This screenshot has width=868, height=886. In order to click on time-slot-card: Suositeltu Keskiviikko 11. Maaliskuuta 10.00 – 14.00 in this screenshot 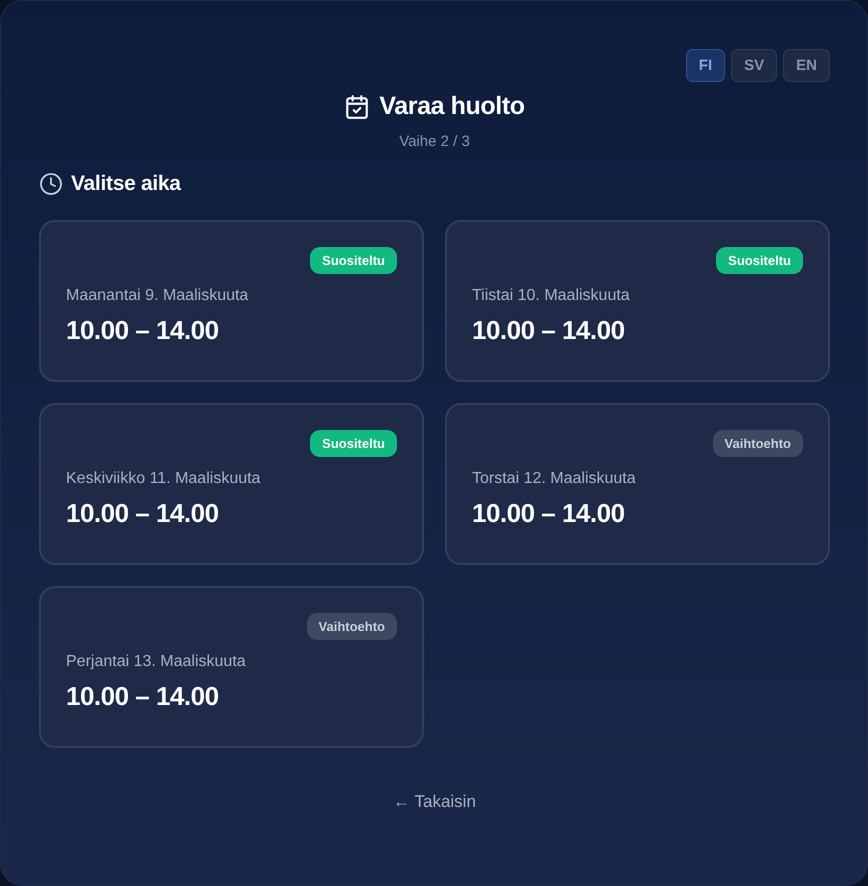, I will do `click(231, 484)`.